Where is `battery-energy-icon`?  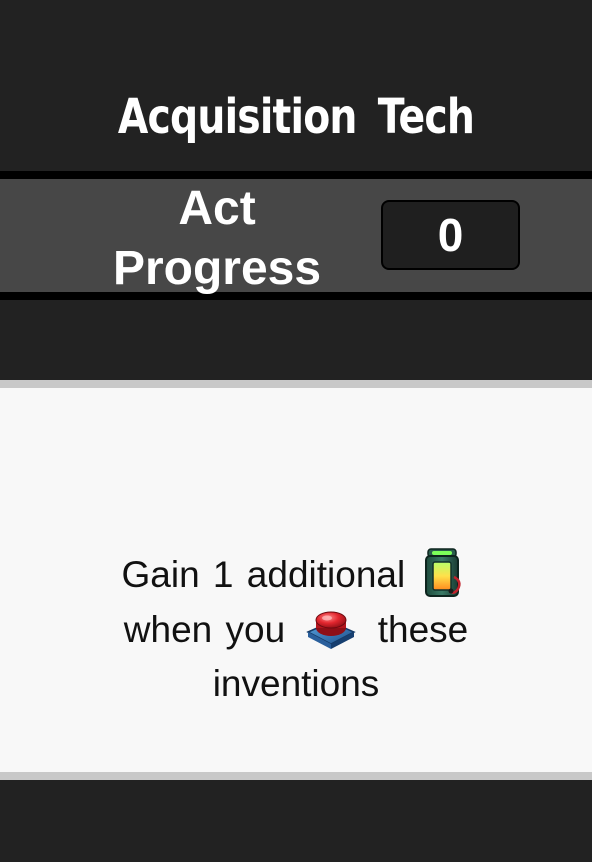 battery-energy-icon is located at coordinates (444, 573).